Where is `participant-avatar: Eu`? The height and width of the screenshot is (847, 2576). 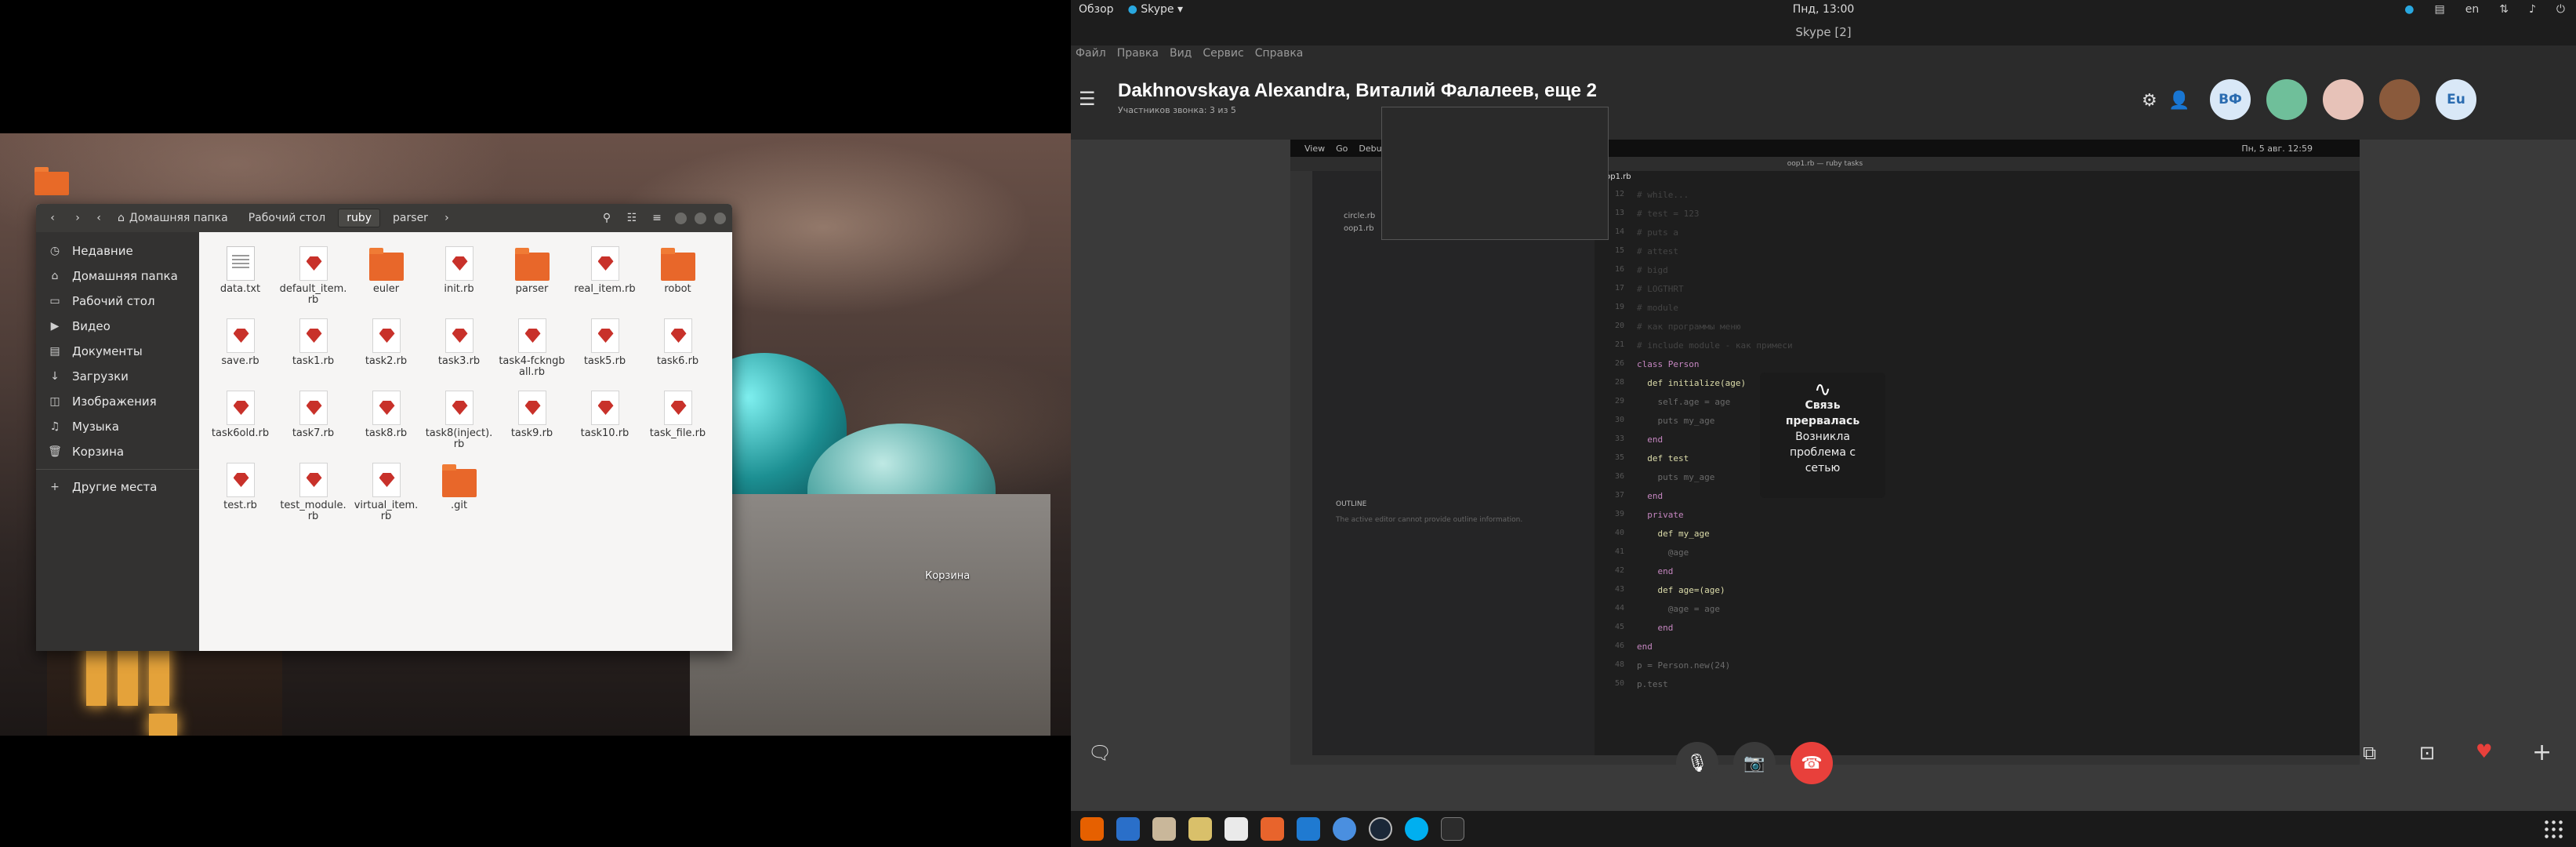 participant-avatar: Eu is located at coordinates (2456, 99).